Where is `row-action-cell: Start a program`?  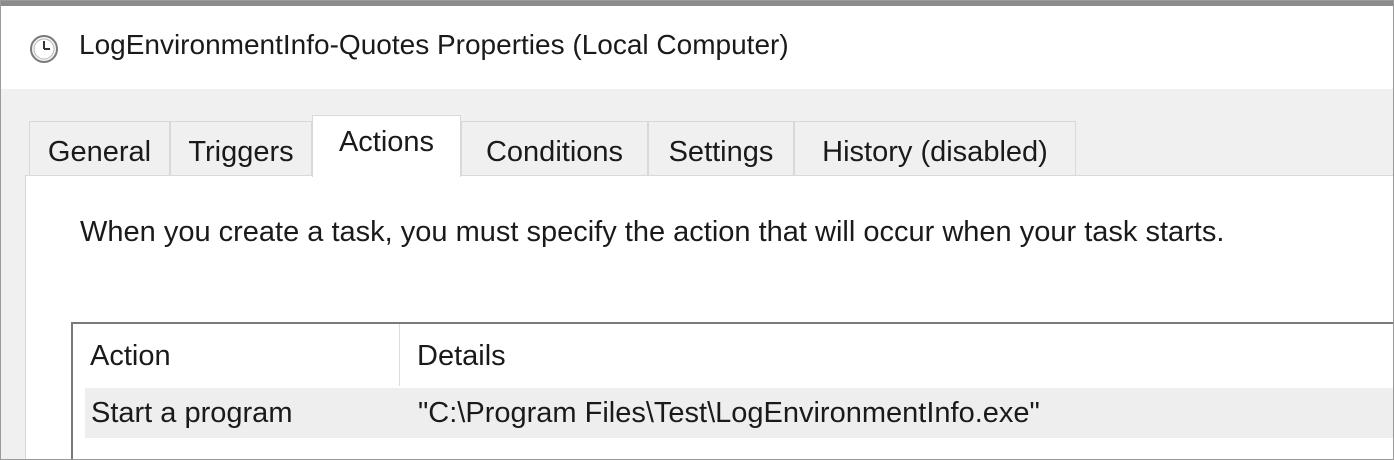
row-action-cell: Start a program is located at coordinates (192, 413).